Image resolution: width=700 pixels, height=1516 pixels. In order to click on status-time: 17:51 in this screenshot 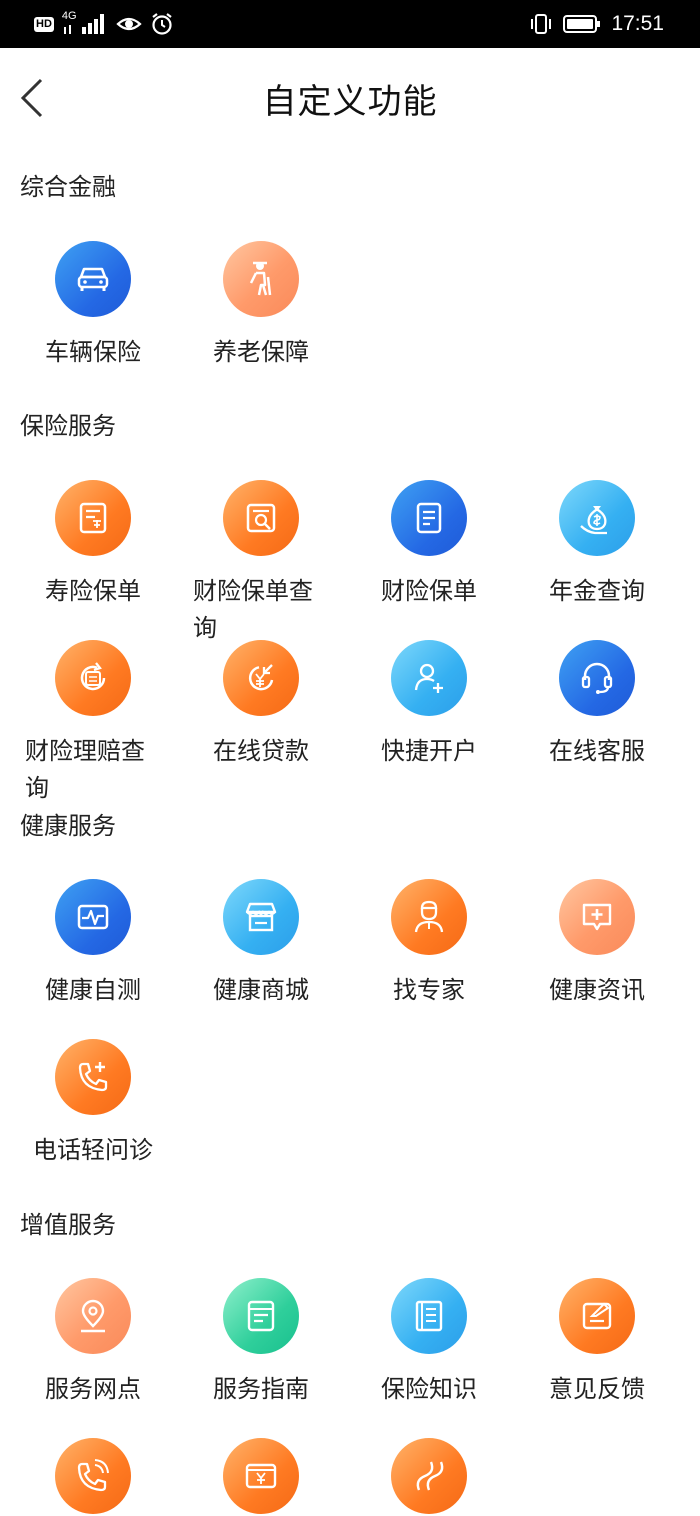, I will do `click(637, 23)`.